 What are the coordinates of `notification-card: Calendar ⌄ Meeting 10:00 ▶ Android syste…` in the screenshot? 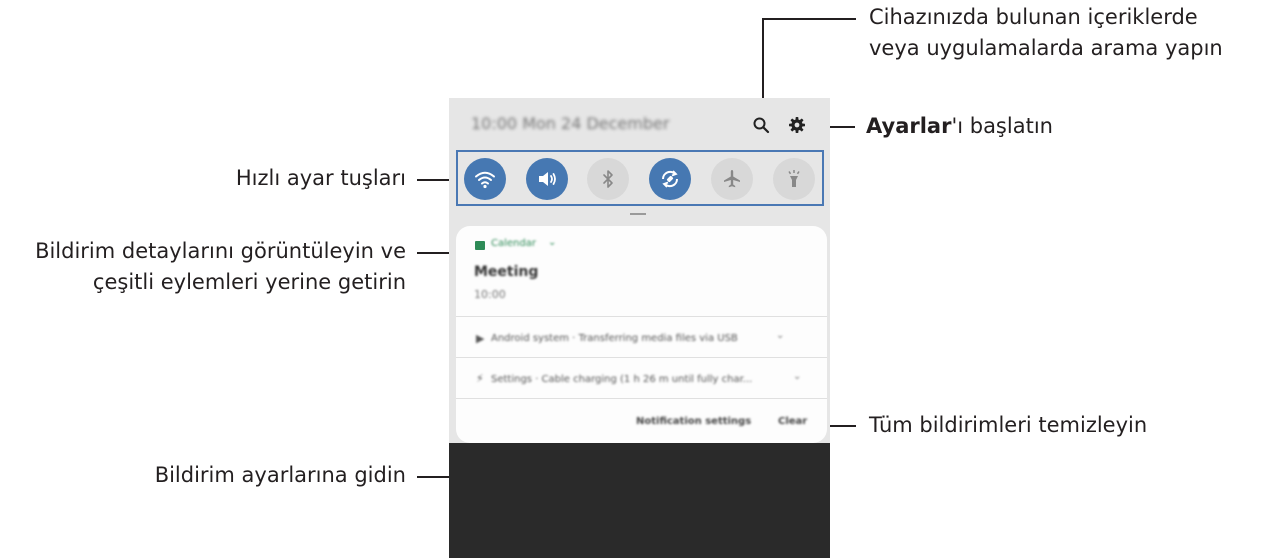 It's located at (641, 334).